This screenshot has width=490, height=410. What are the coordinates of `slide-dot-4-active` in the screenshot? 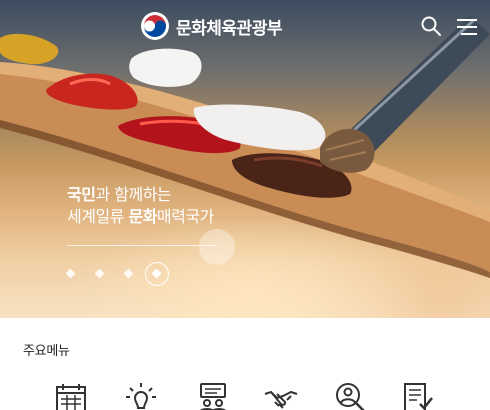 It's located at (157, 274).